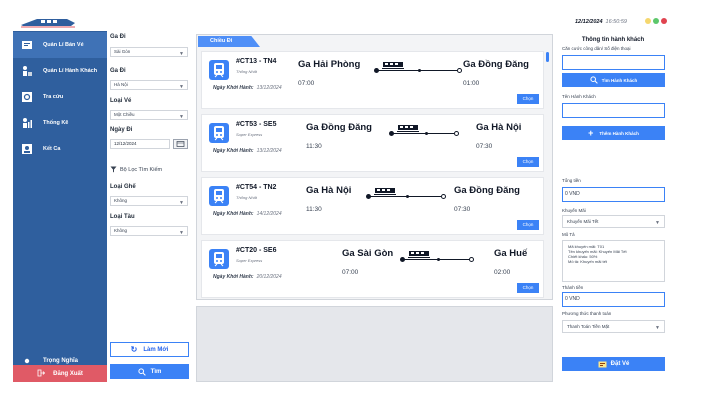 This screenshot has height=418, width=707. I want to click on search-button: Tìm, so click(149, 371).